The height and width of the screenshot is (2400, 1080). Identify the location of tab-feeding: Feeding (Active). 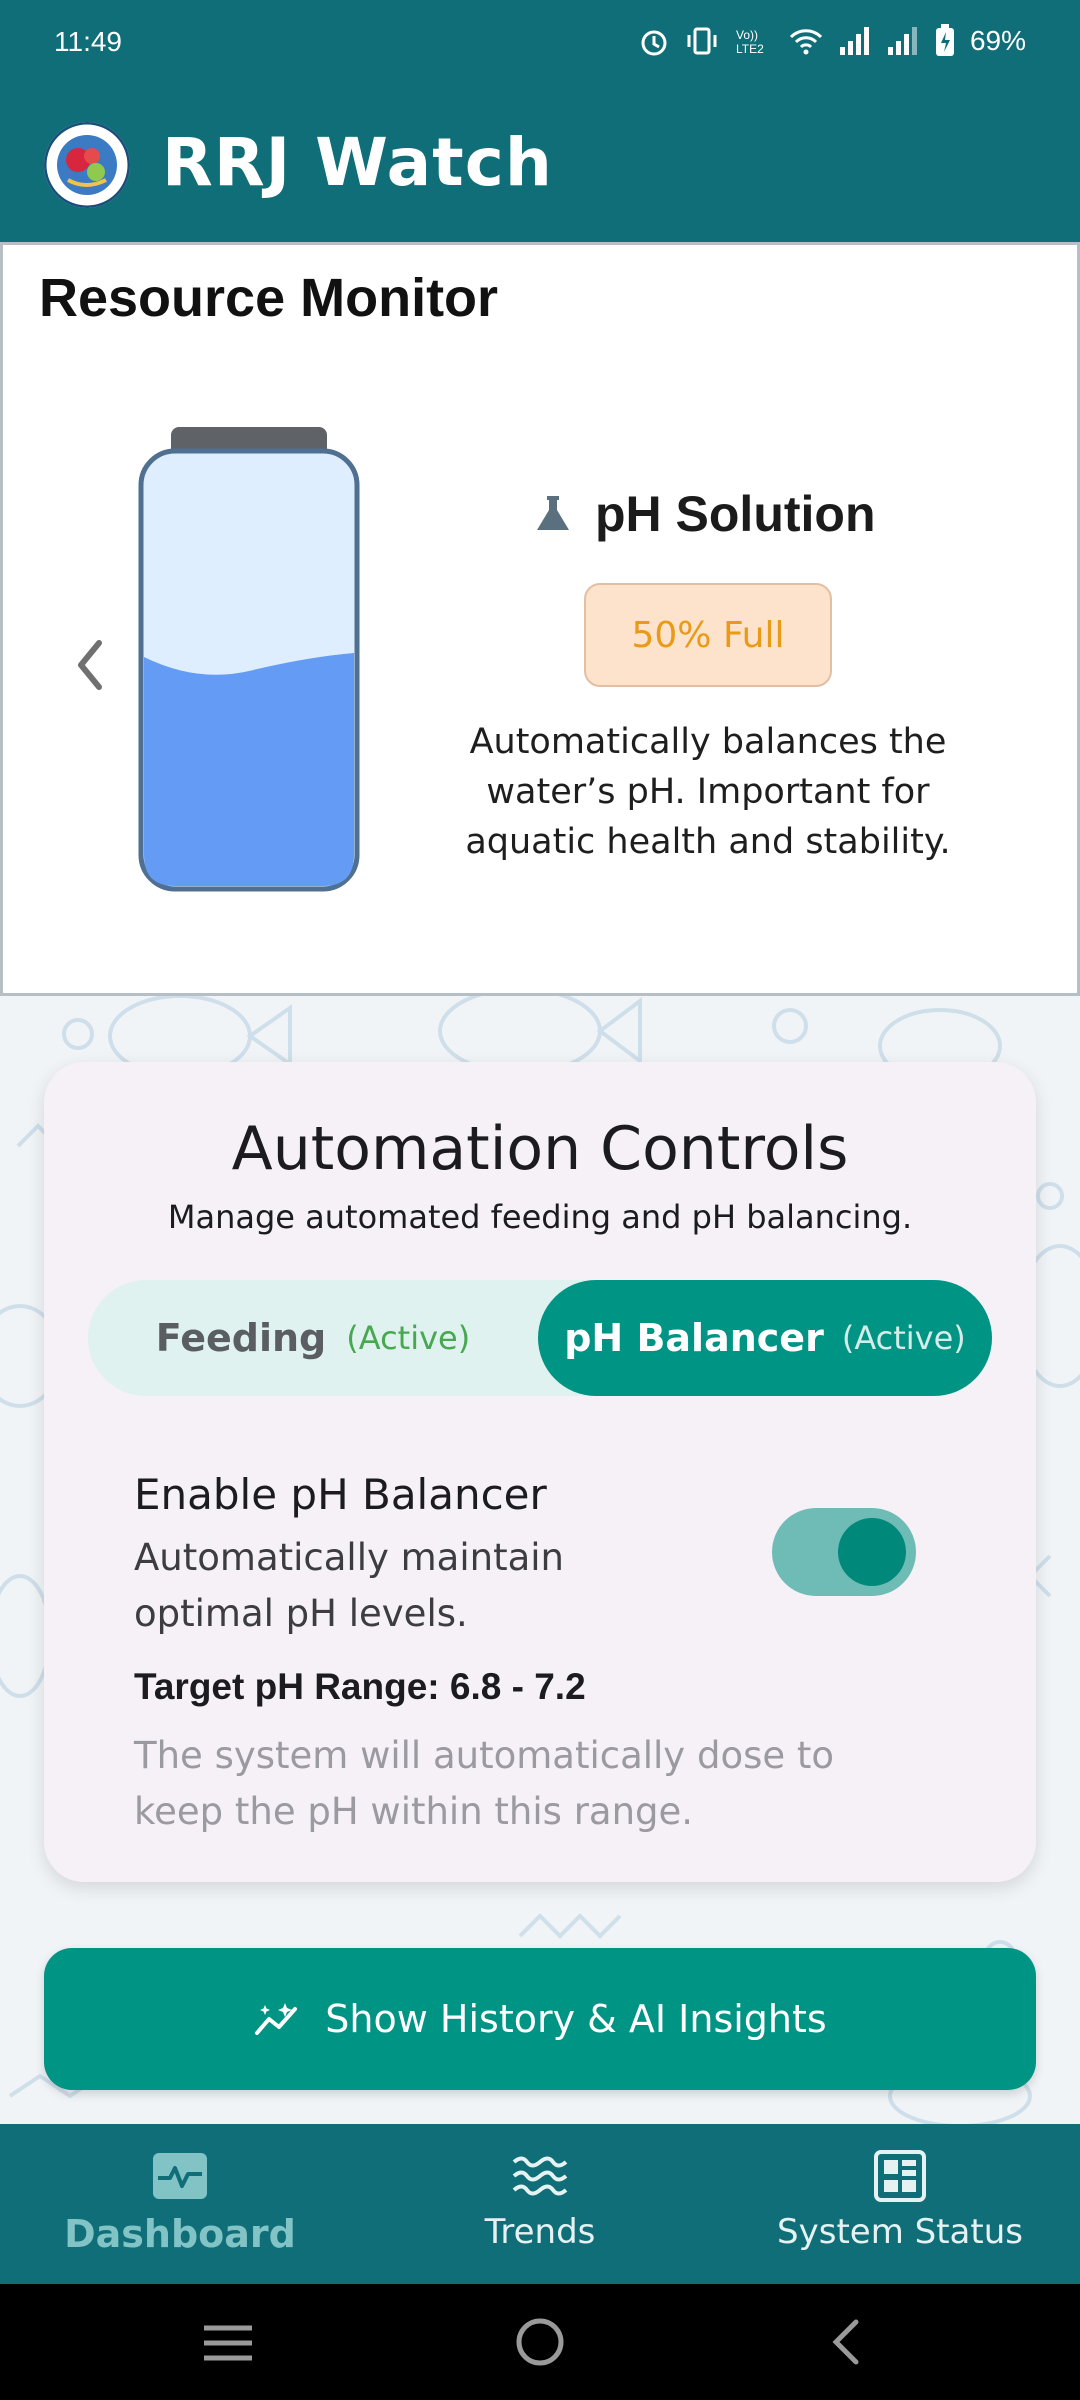
(313, 1338).